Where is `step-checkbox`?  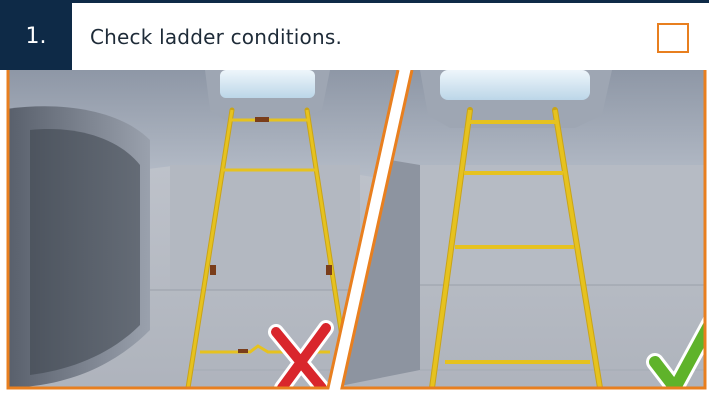
step-checkbox is located at coordinates (673, 38).